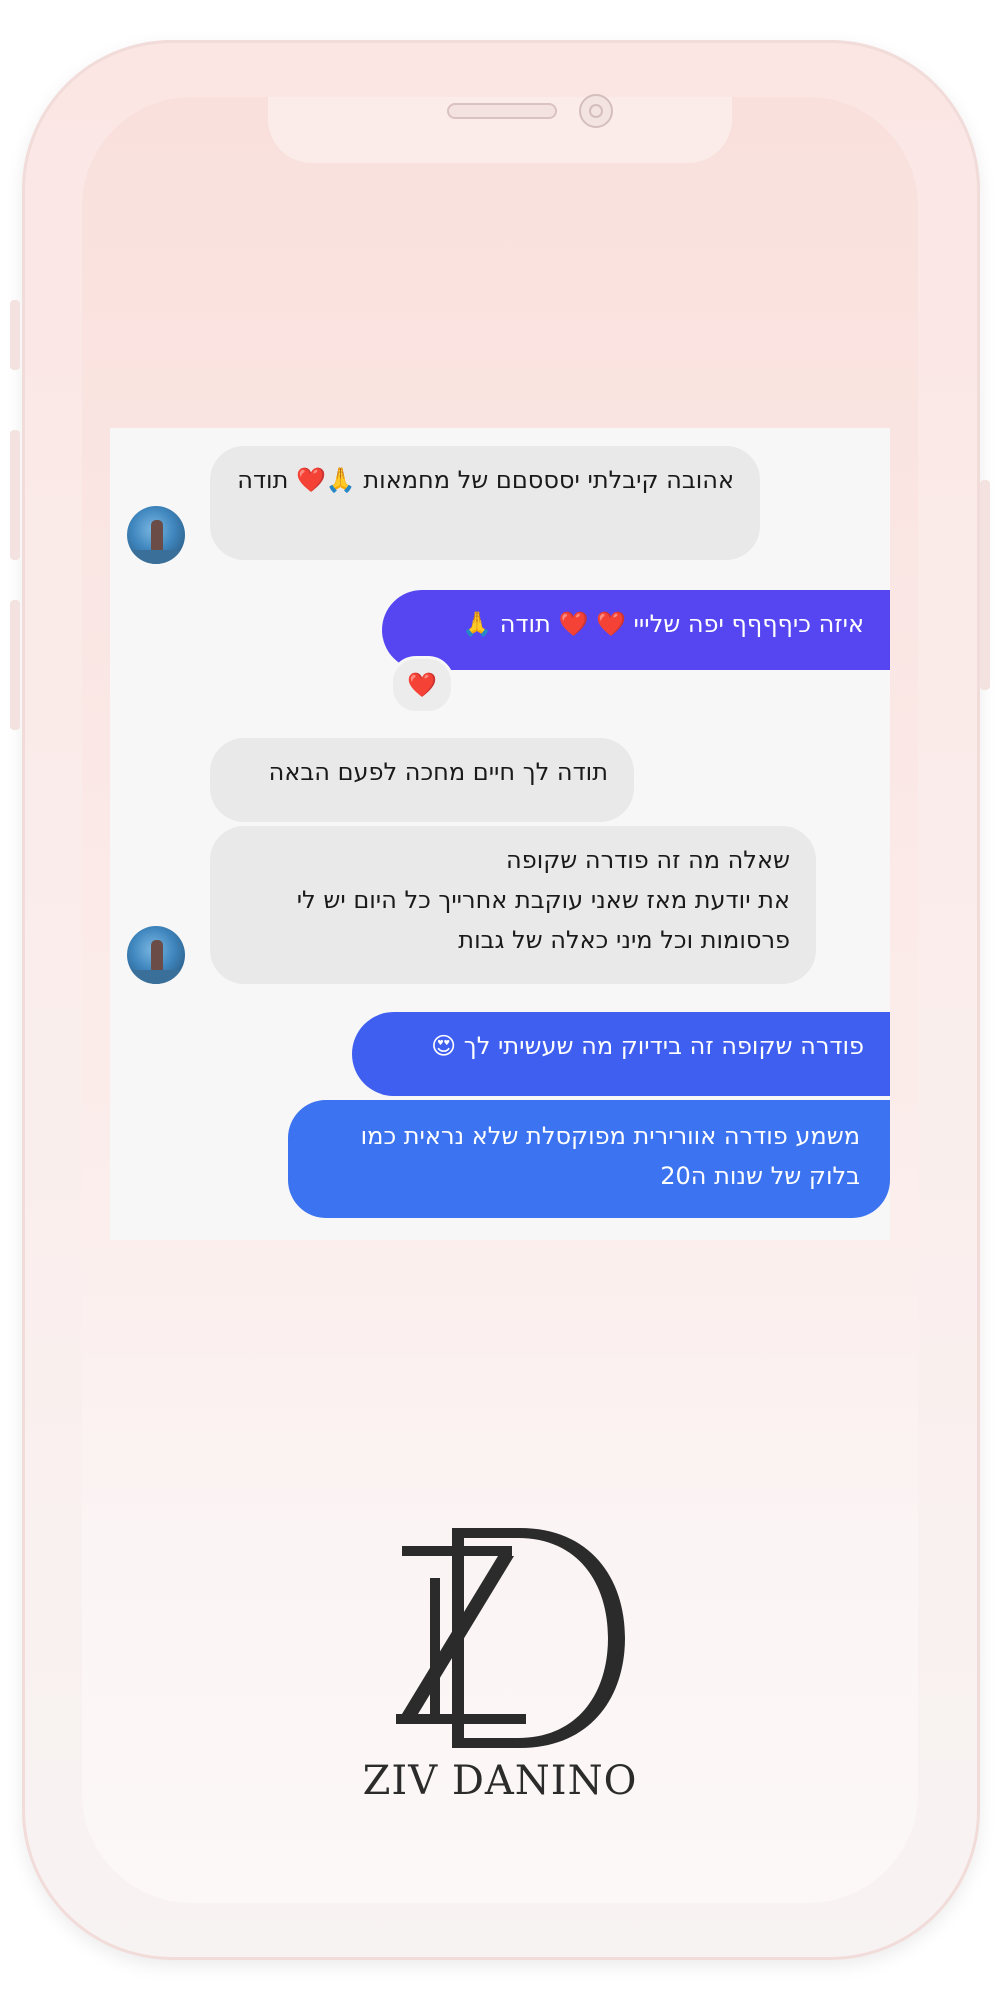 This screenshot has width=1000, height=2000. Describe the element at coordinates (510, 1638) in the screenshot. I see `logo-zd` at that location.